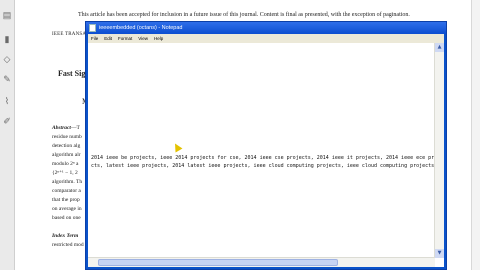 This screenshot has height=270, width=480. Describe the element at coordinates (7, 79) in the screenshot. I see `signature-icon: ✎` at that location.